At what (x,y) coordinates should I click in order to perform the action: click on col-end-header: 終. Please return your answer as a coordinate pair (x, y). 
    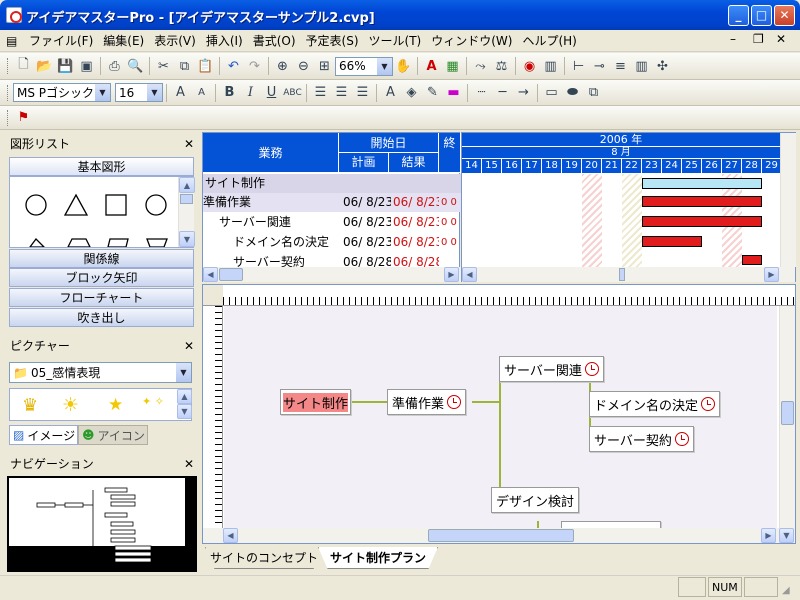
    Looking at the image, I should click on (450, 153).